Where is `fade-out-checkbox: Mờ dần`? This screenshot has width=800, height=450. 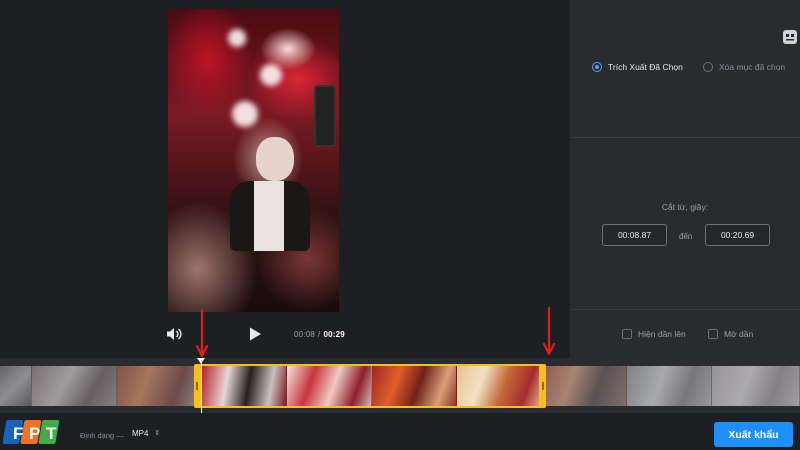 fade-out-checkbox: Mờ dần is located at coordinates (730, 334).